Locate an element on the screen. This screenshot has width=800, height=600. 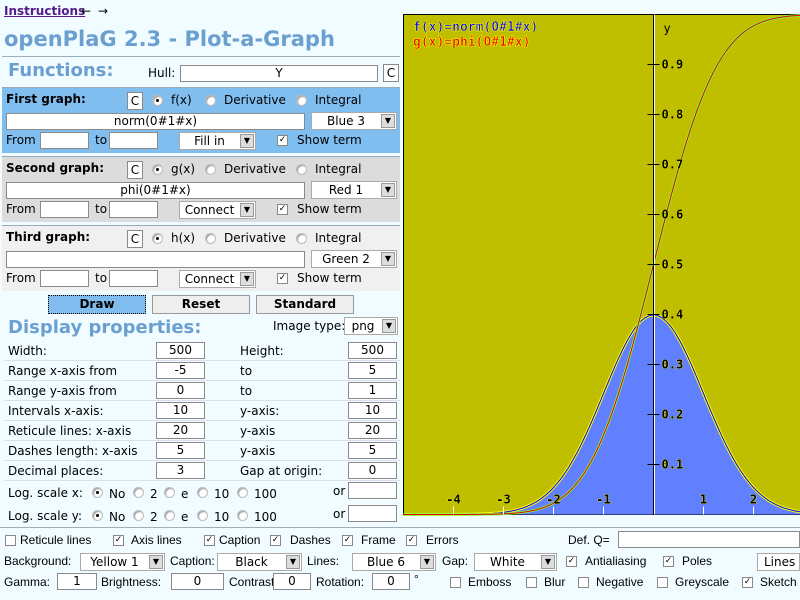
property-input: 20 is located at coordinates (180, 430).